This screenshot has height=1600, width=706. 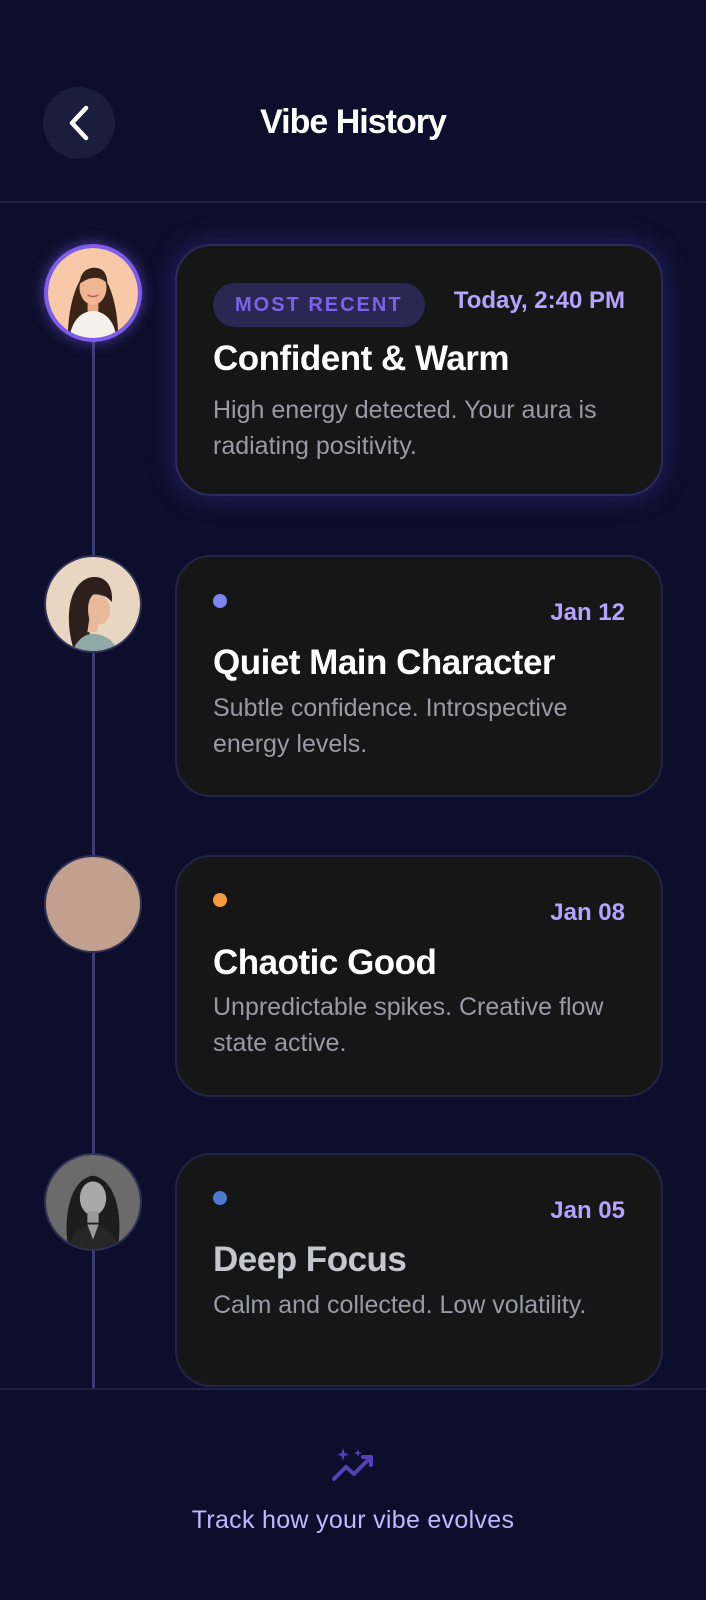 I want to click on entry-title: Deep Focus, so click(x=310, y=1259).